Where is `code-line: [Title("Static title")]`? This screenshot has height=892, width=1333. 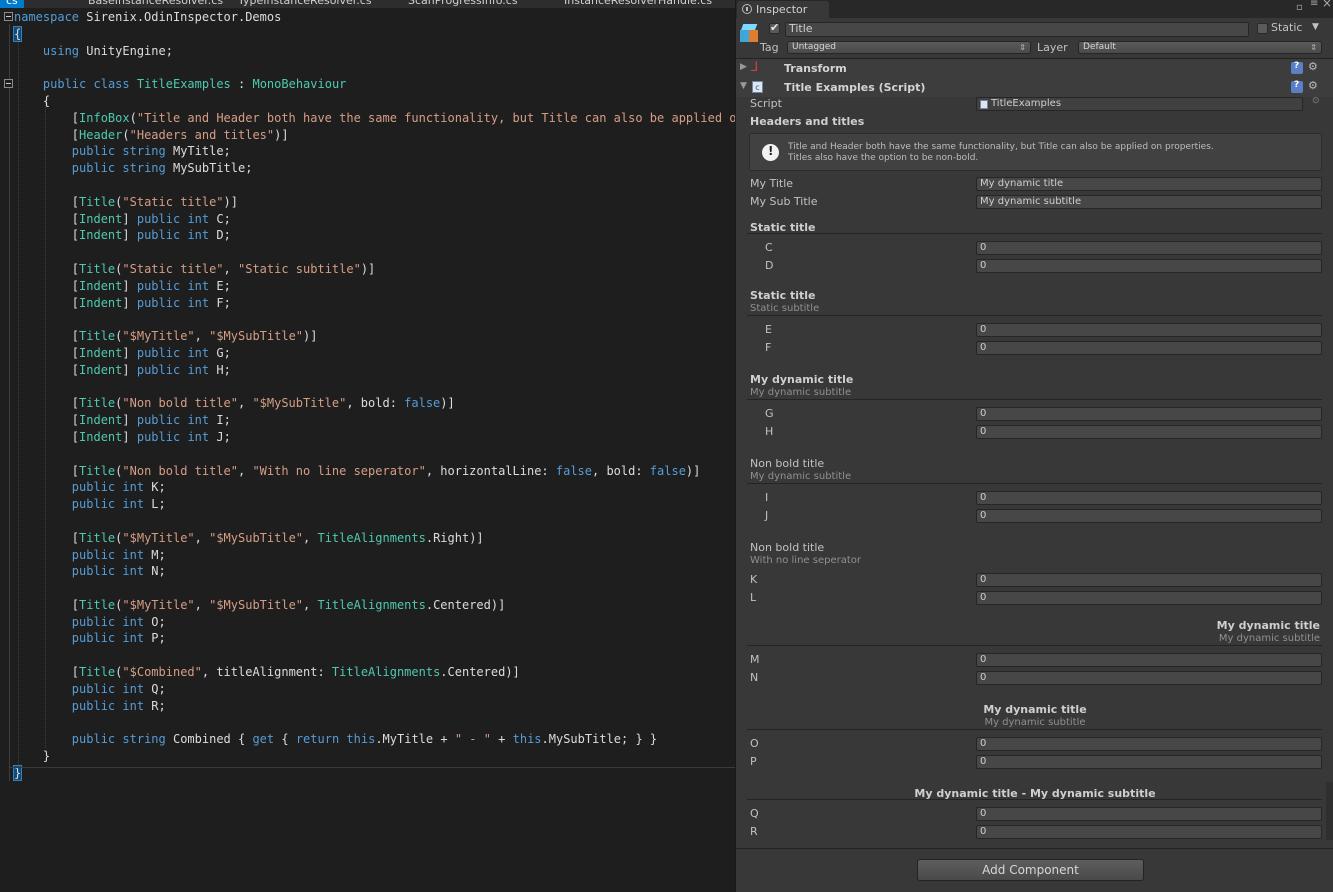
code-line: [Title("Static title")] is located at coordinates (374, 202).